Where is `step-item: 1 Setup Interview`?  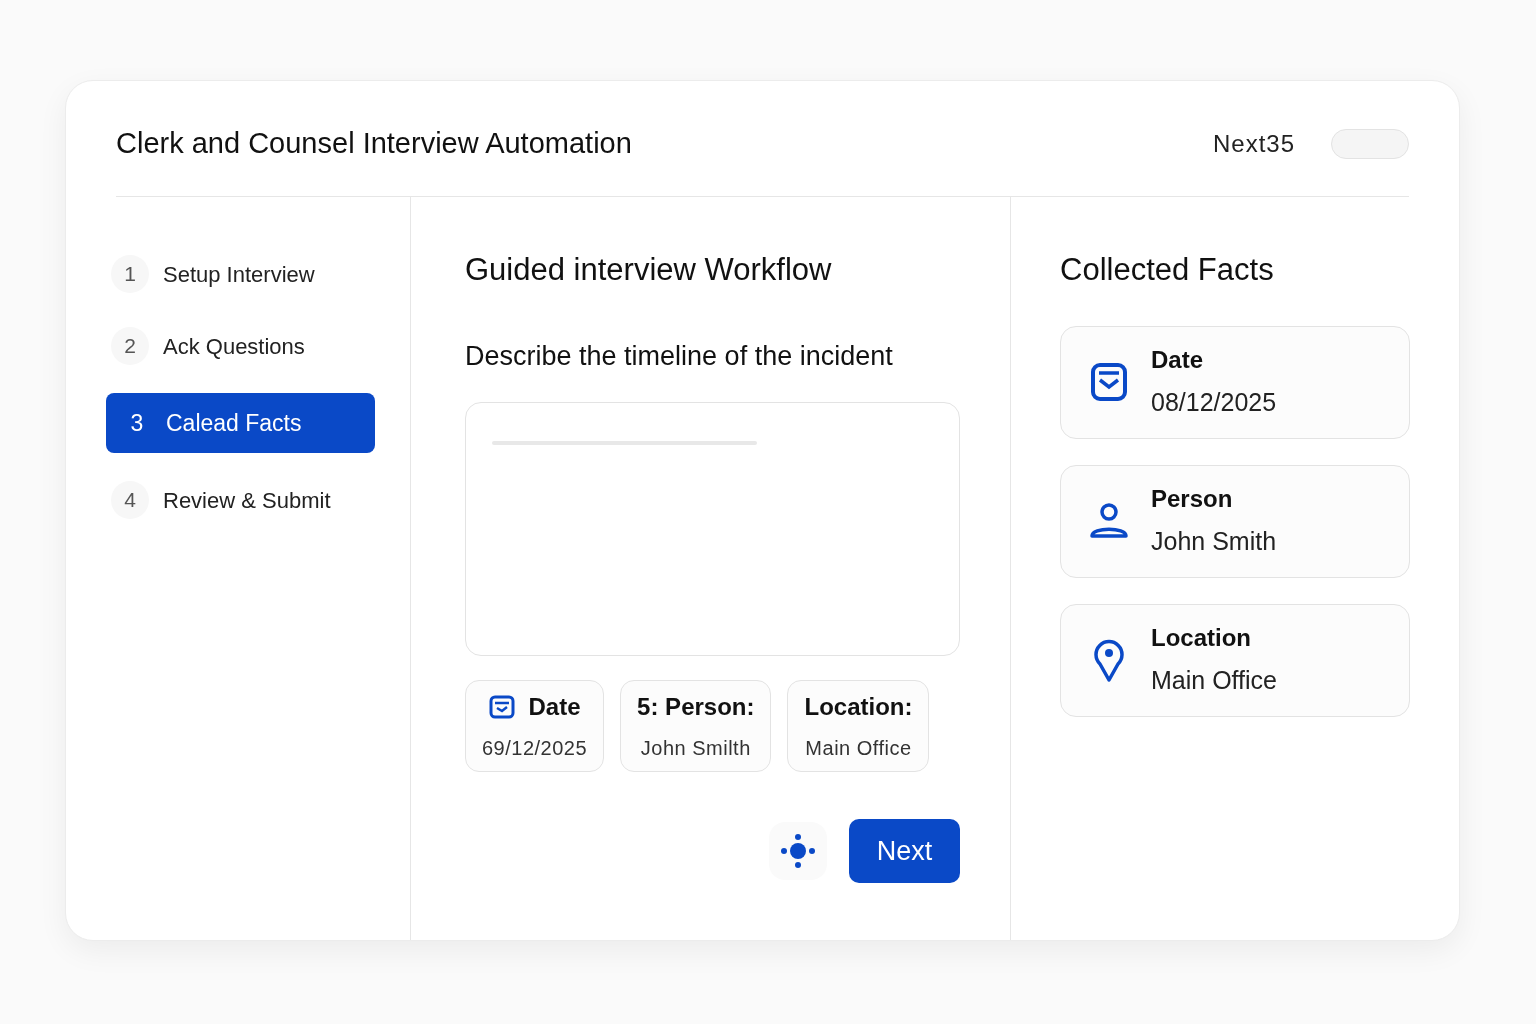
step-item: 1 Setup Interview is located at coordinates (243, 274).